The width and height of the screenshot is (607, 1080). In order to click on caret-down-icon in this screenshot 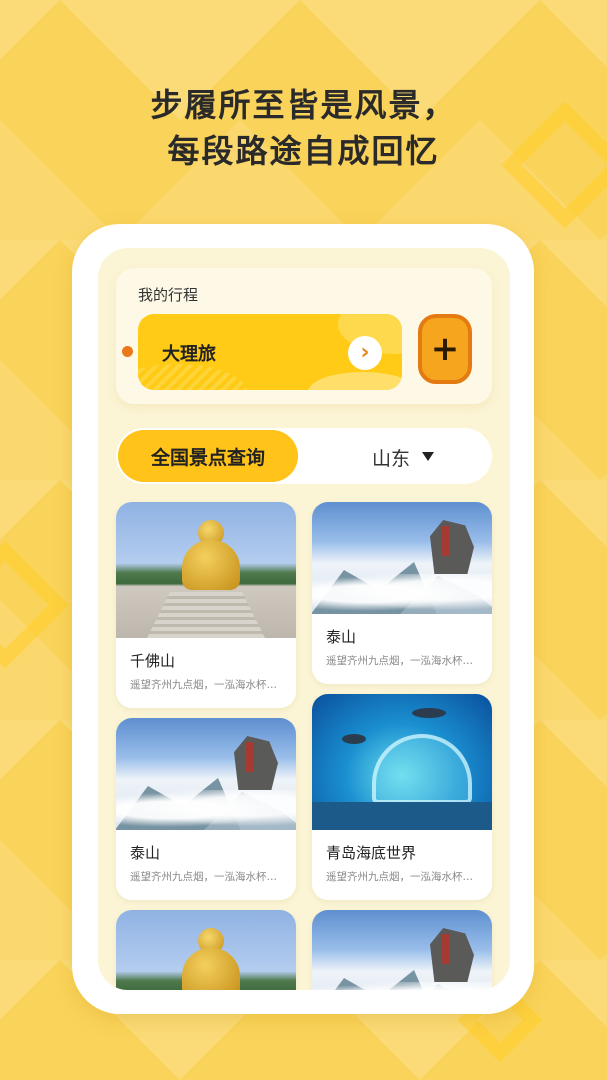, I will do `click(428, 456)`.